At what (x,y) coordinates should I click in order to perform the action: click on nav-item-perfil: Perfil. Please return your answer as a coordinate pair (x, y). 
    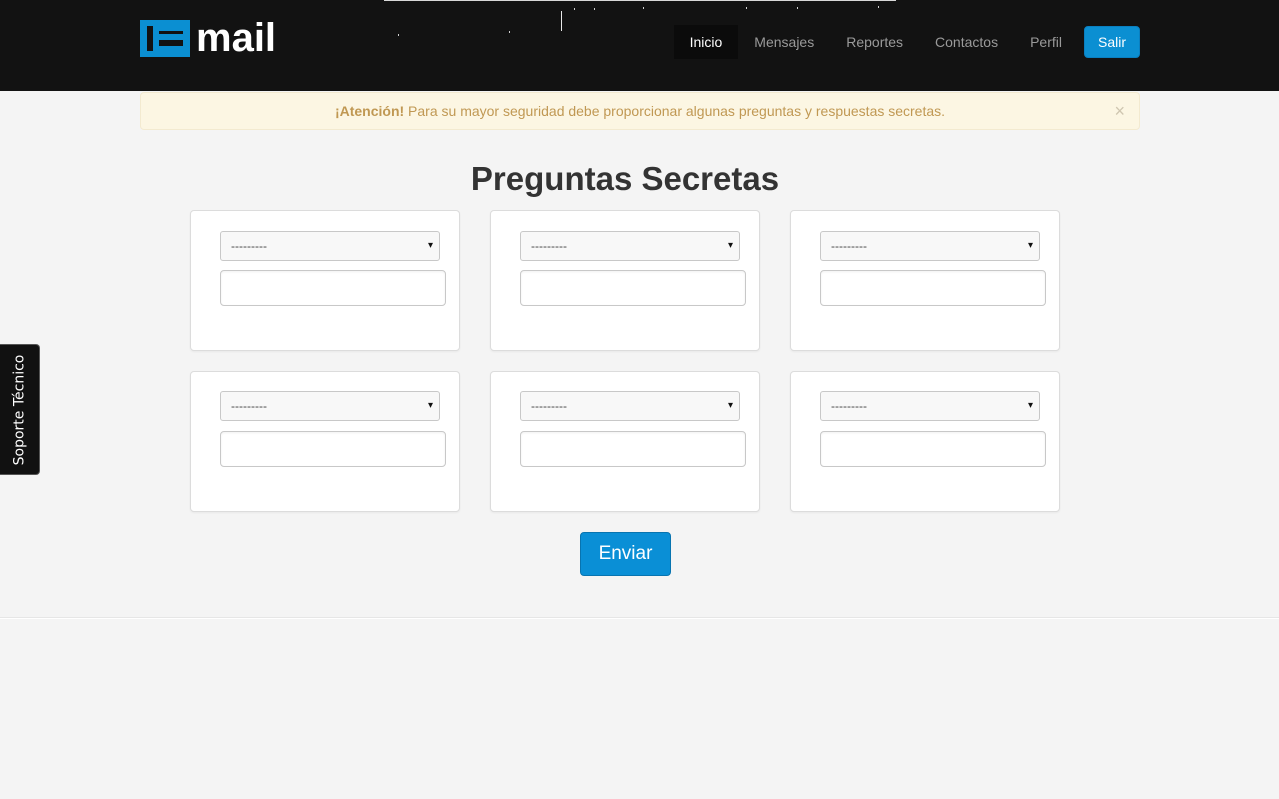
    Looking at the image, I should click on (1046, 42).